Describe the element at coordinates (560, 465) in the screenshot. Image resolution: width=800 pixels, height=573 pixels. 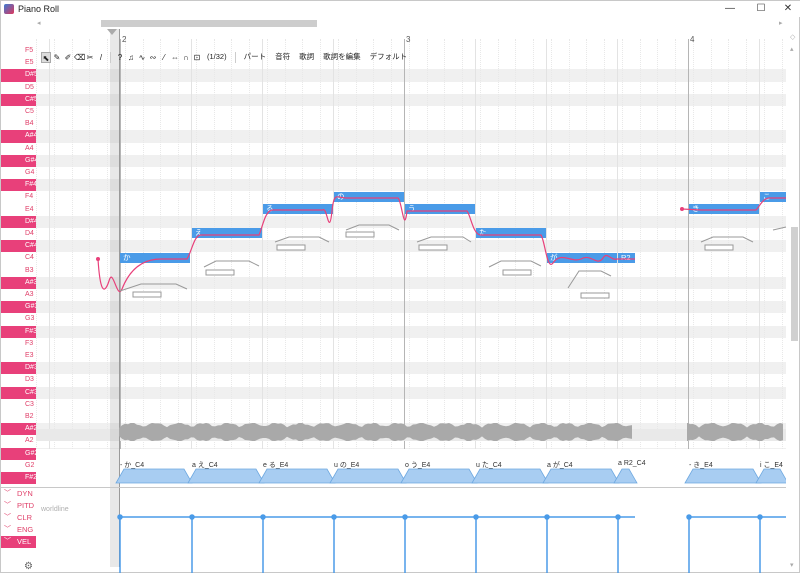
I see `phoneme-label: a が_C4` at that location.